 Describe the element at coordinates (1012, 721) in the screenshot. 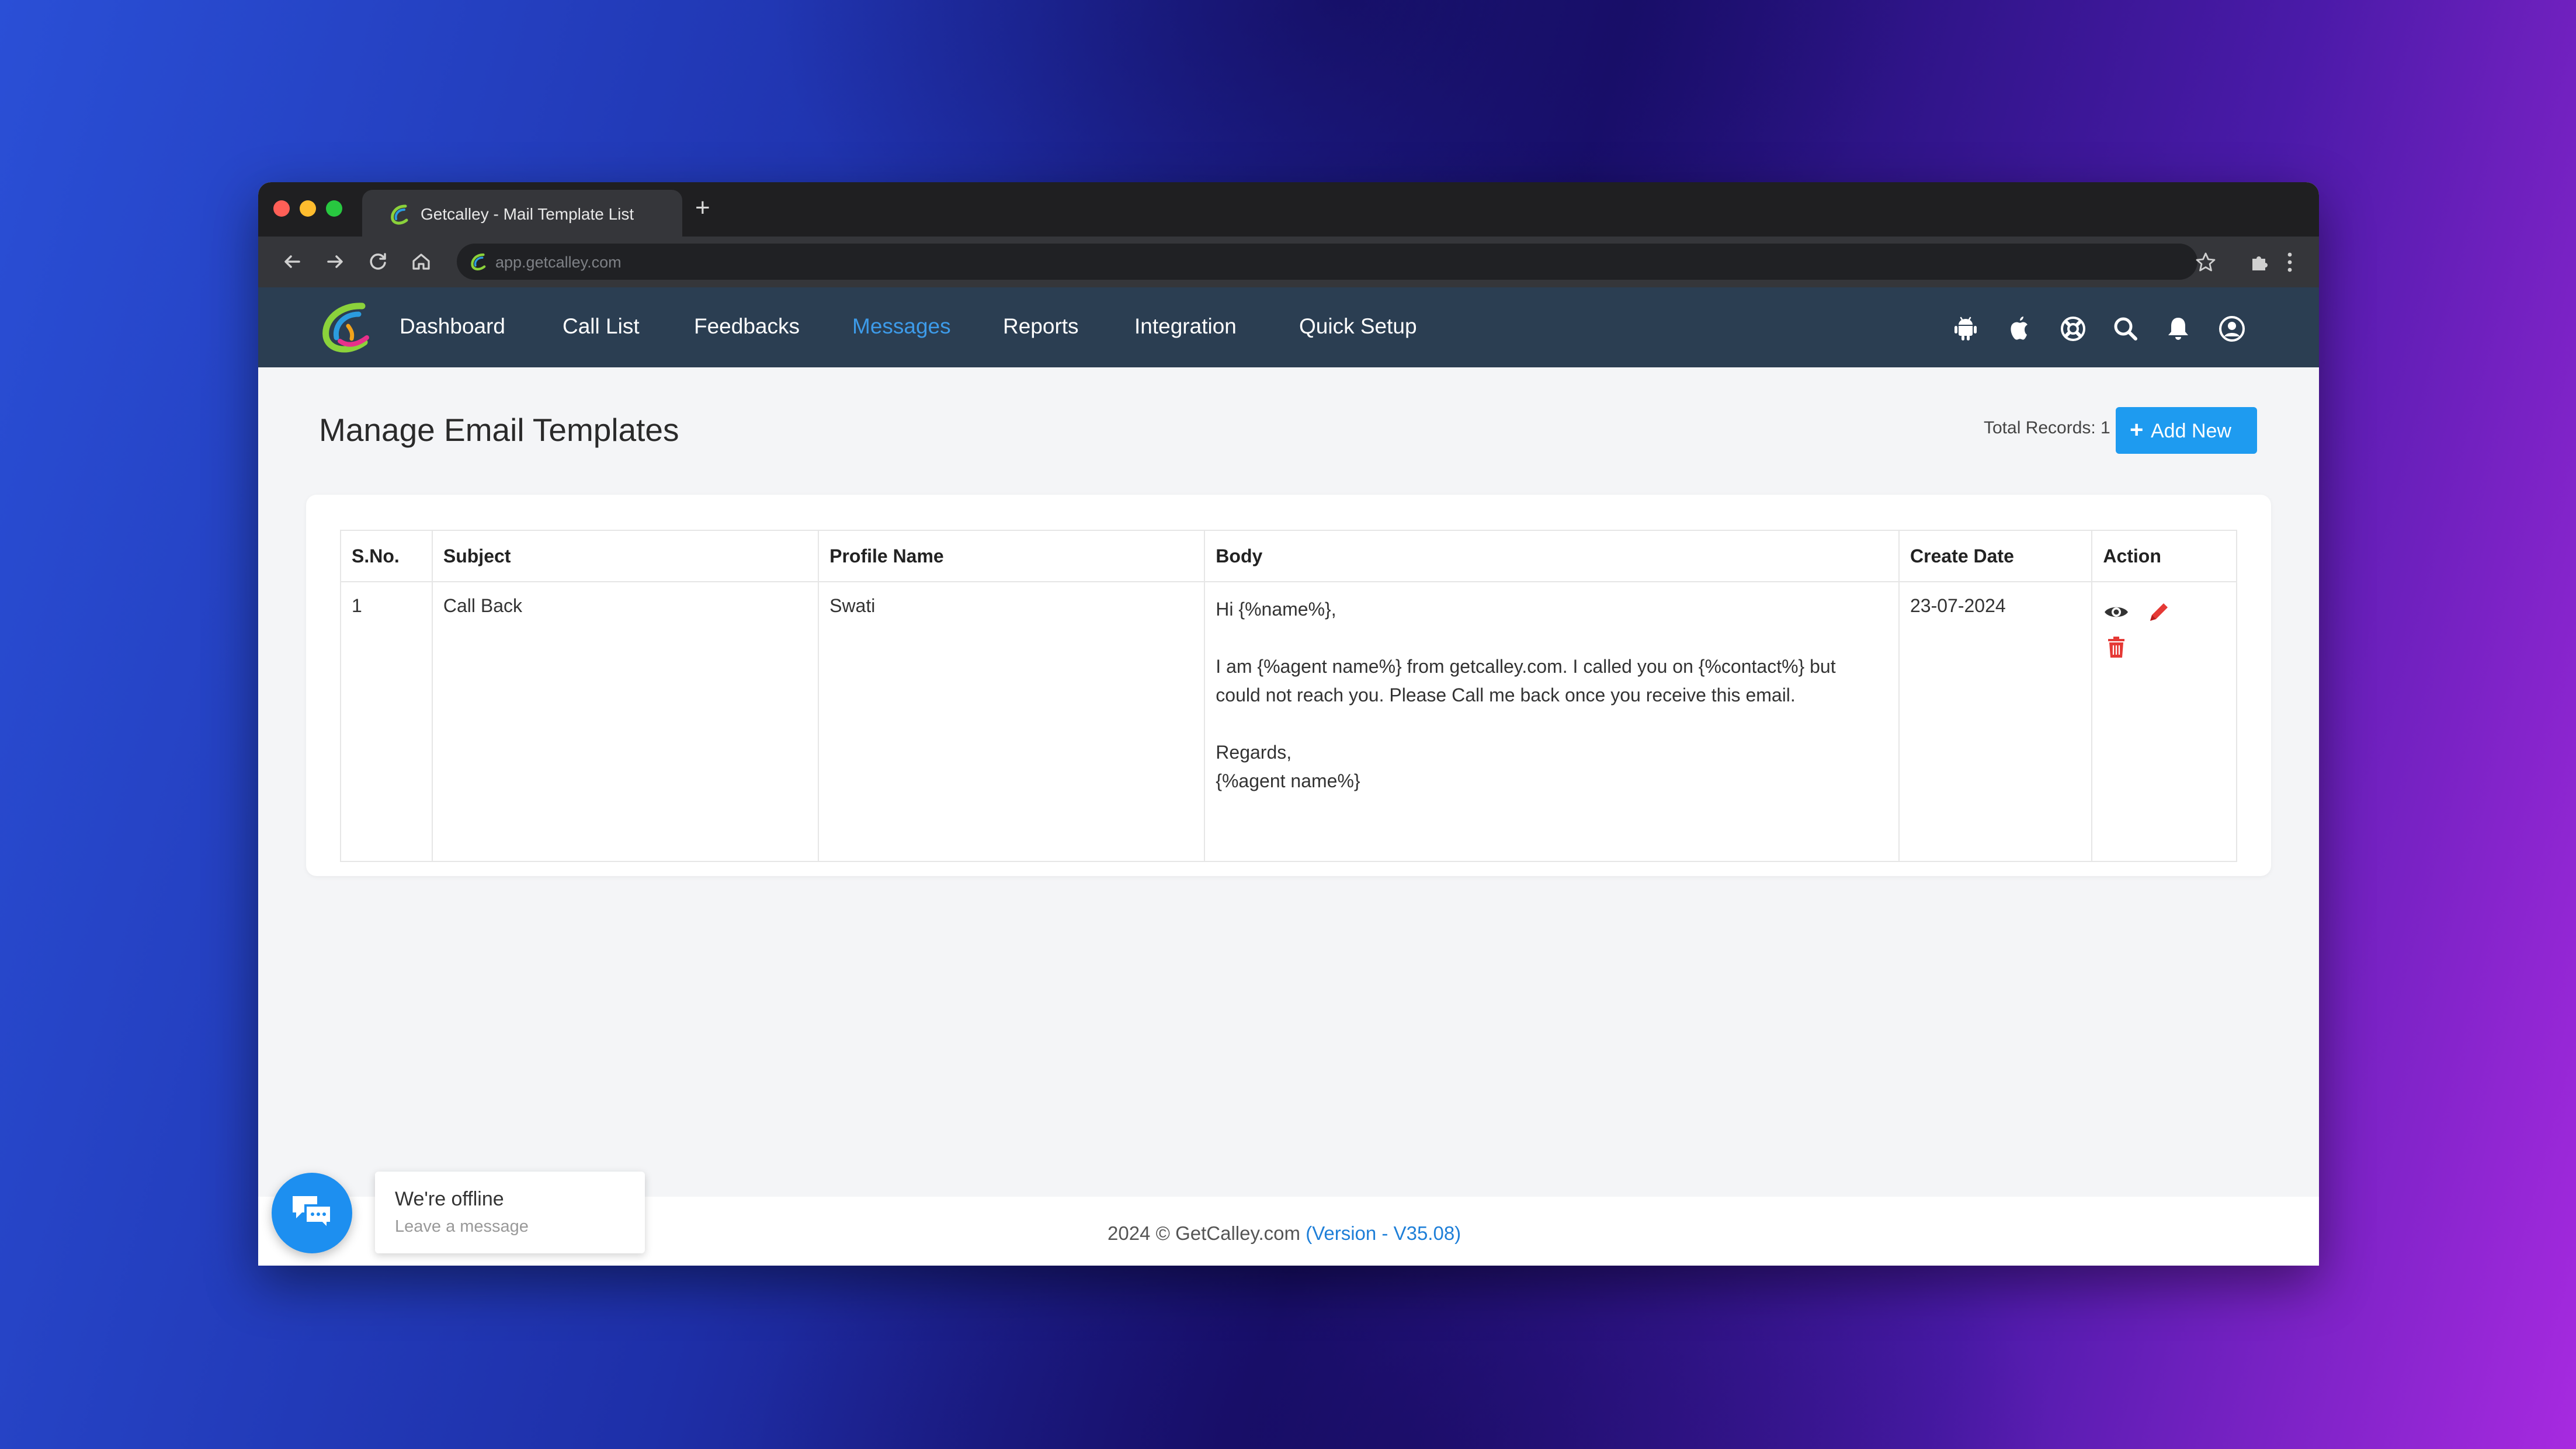

I see `cell-profile-name: Swati` at that location.